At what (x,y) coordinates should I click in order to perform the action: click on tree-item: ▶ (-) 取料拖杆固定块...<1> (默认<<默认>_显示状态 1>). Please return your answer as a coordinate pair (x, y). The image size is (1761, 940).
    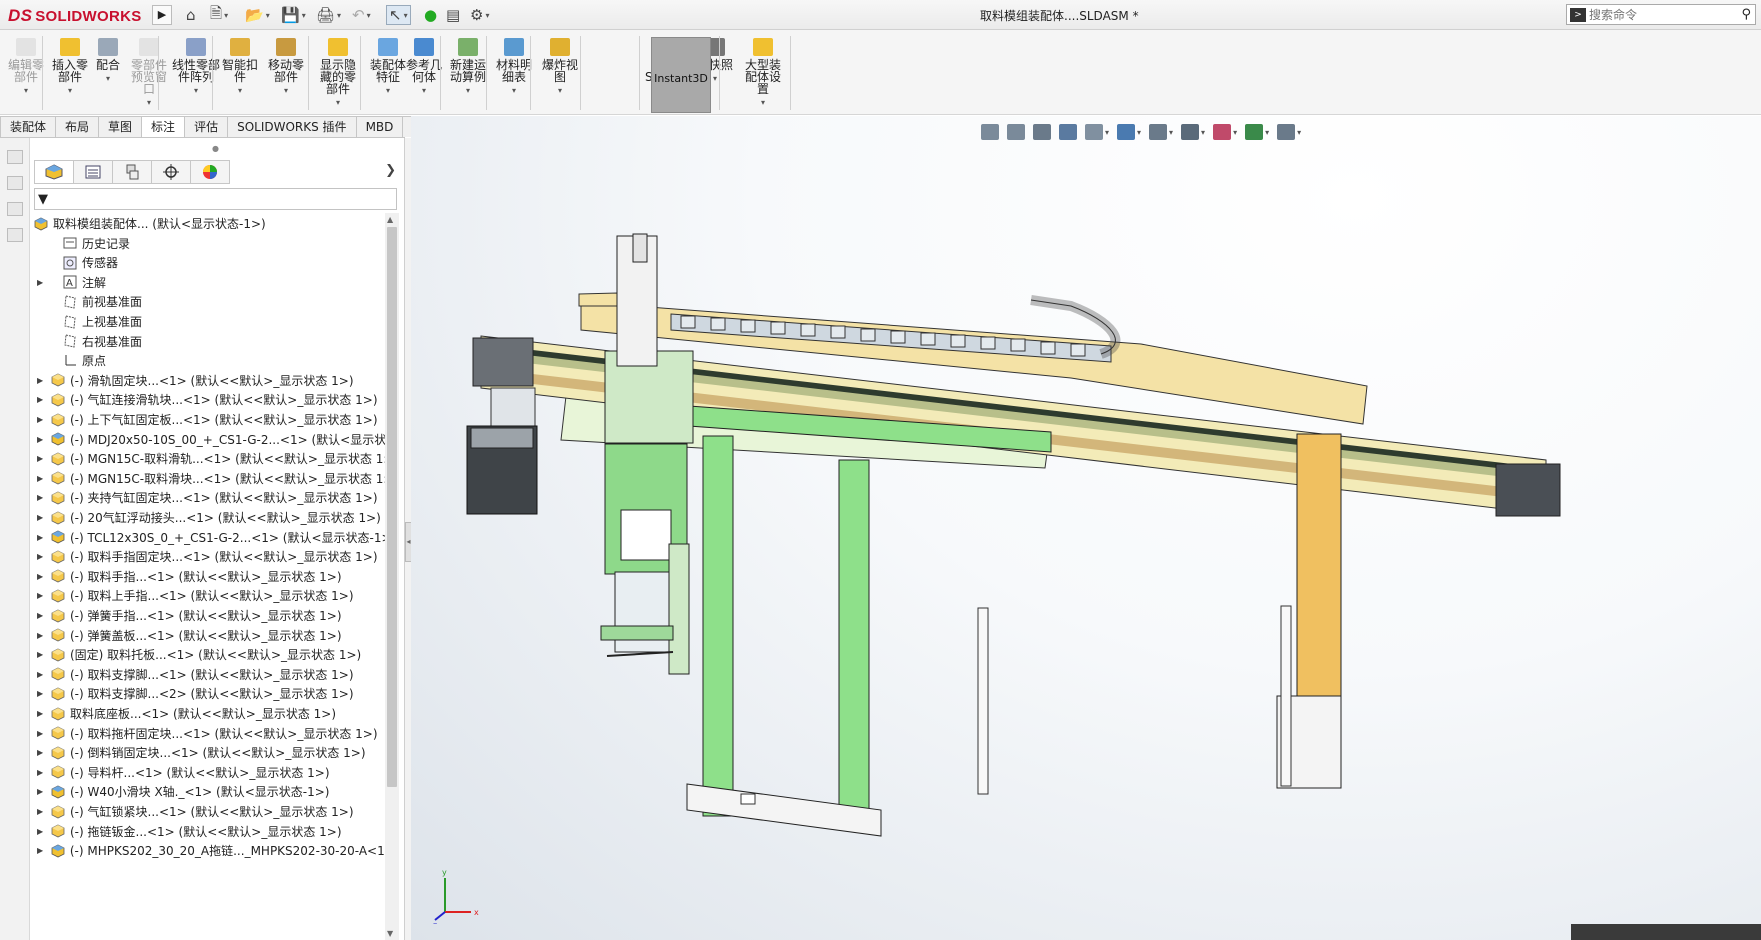
    Looking at the image, I should click on (207, 733).